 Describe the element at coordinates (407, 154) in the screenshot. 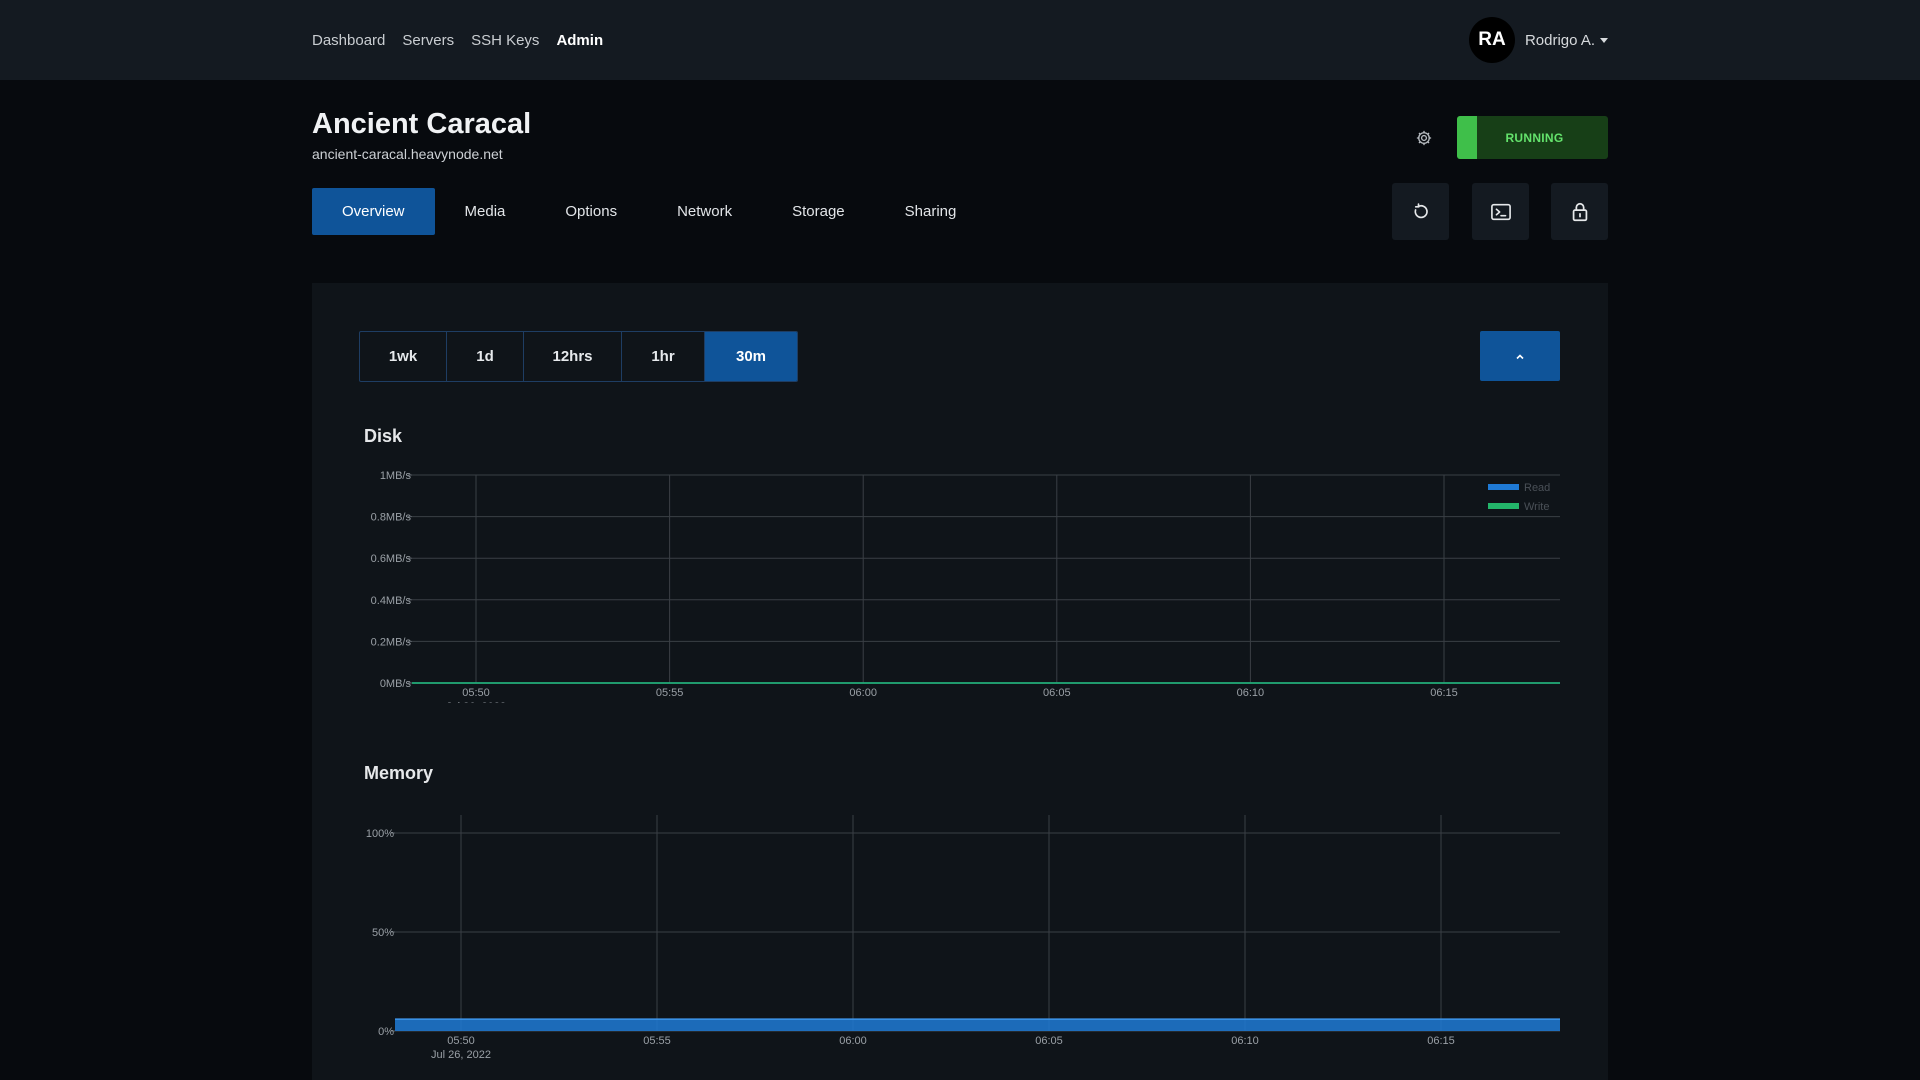

I see `server-hostname: ancient-caracal.heavynode.net` at that location.